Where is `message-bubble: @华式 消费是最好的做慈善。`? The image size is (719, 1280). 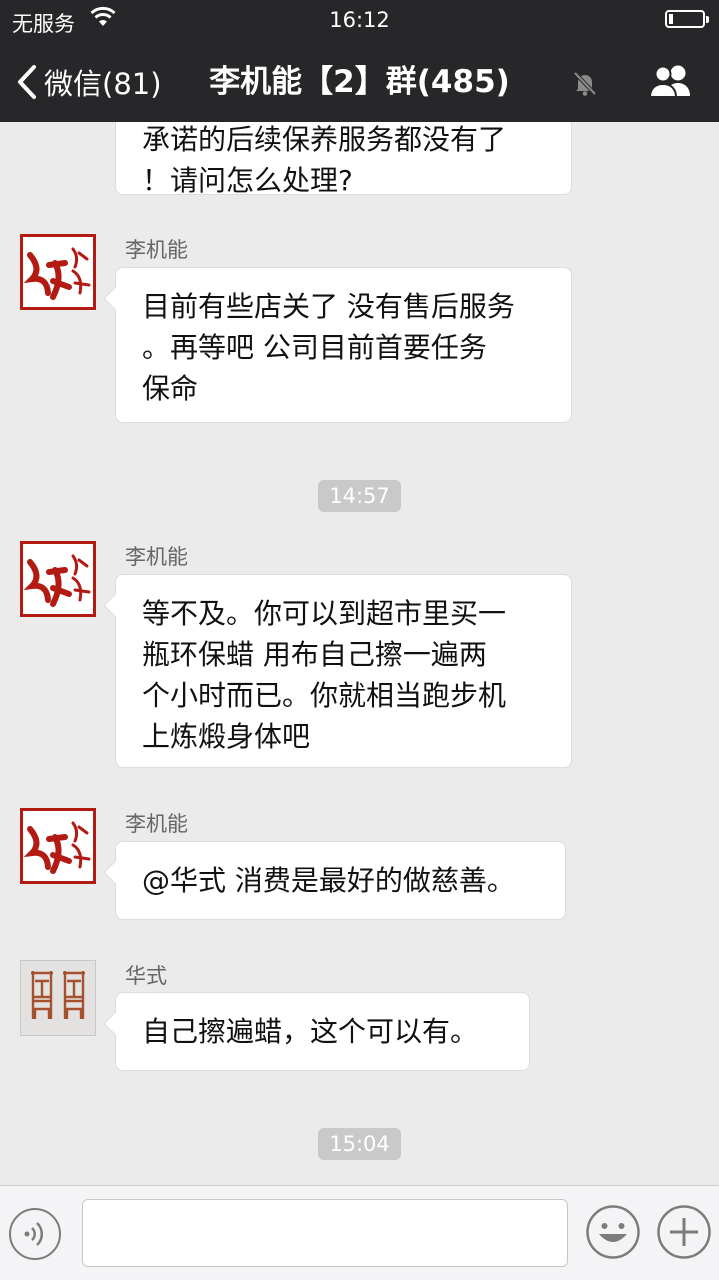 message-bubble: @华式 消费是最好的做慈善。 is located at coordinates (340, 880).